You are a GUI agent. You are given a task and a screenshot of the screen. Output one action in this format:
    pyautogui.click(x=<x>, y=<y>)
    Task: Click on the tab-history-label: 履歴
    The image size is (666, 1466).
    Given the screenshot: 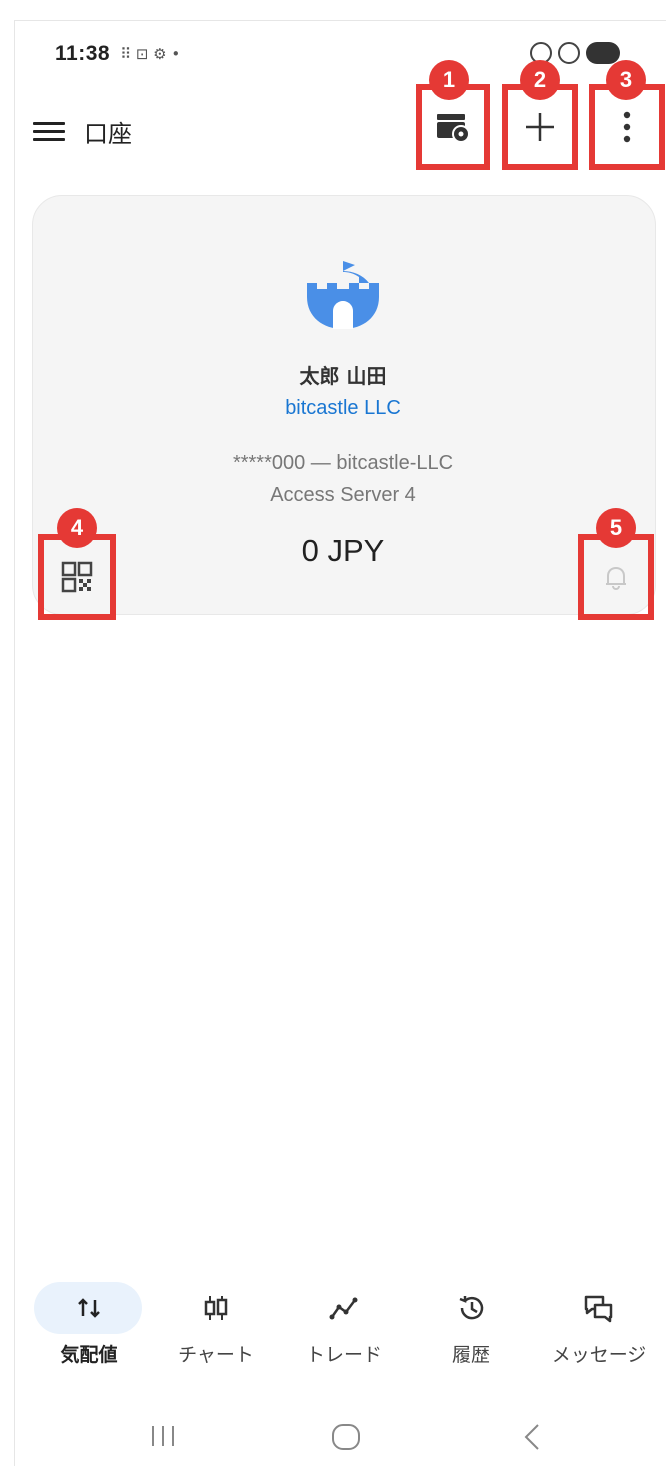 What is the action you would take?
    pyautogui.click(x=470, y=1355)
    